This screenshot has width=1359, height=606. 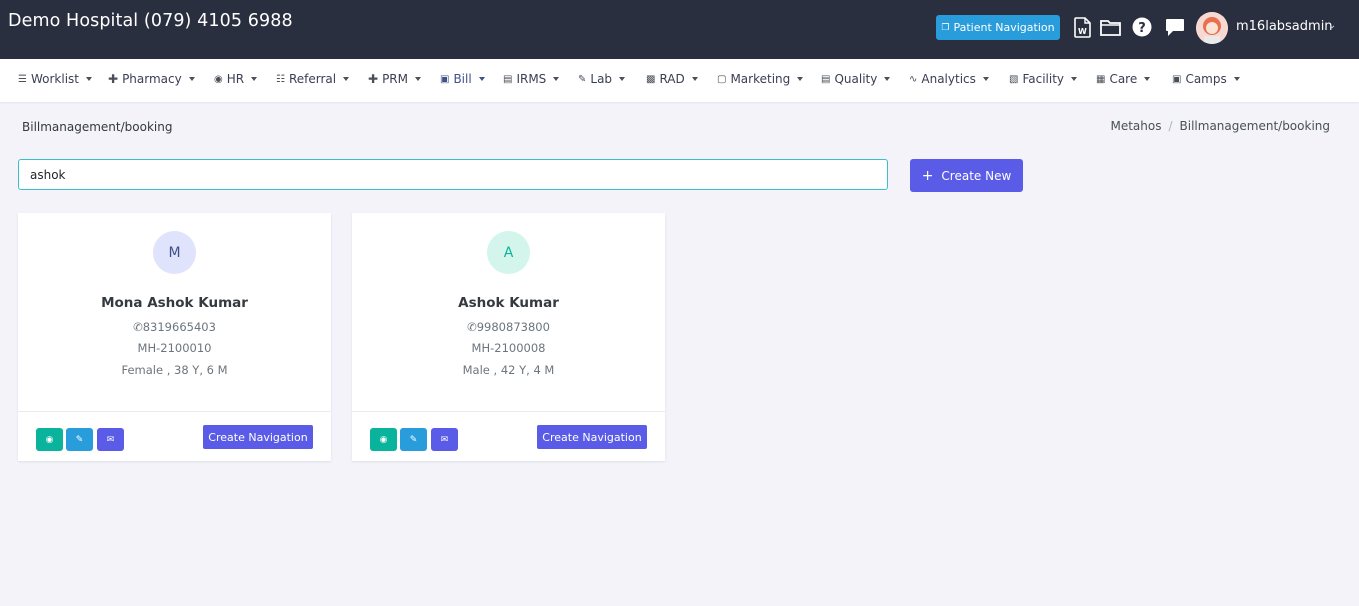 What do you see at coordinates (150, 21) in the screenshot?
I see `hospital-title: Demo Hospital (079) 4105 6988` at bounding box center [150, 21].